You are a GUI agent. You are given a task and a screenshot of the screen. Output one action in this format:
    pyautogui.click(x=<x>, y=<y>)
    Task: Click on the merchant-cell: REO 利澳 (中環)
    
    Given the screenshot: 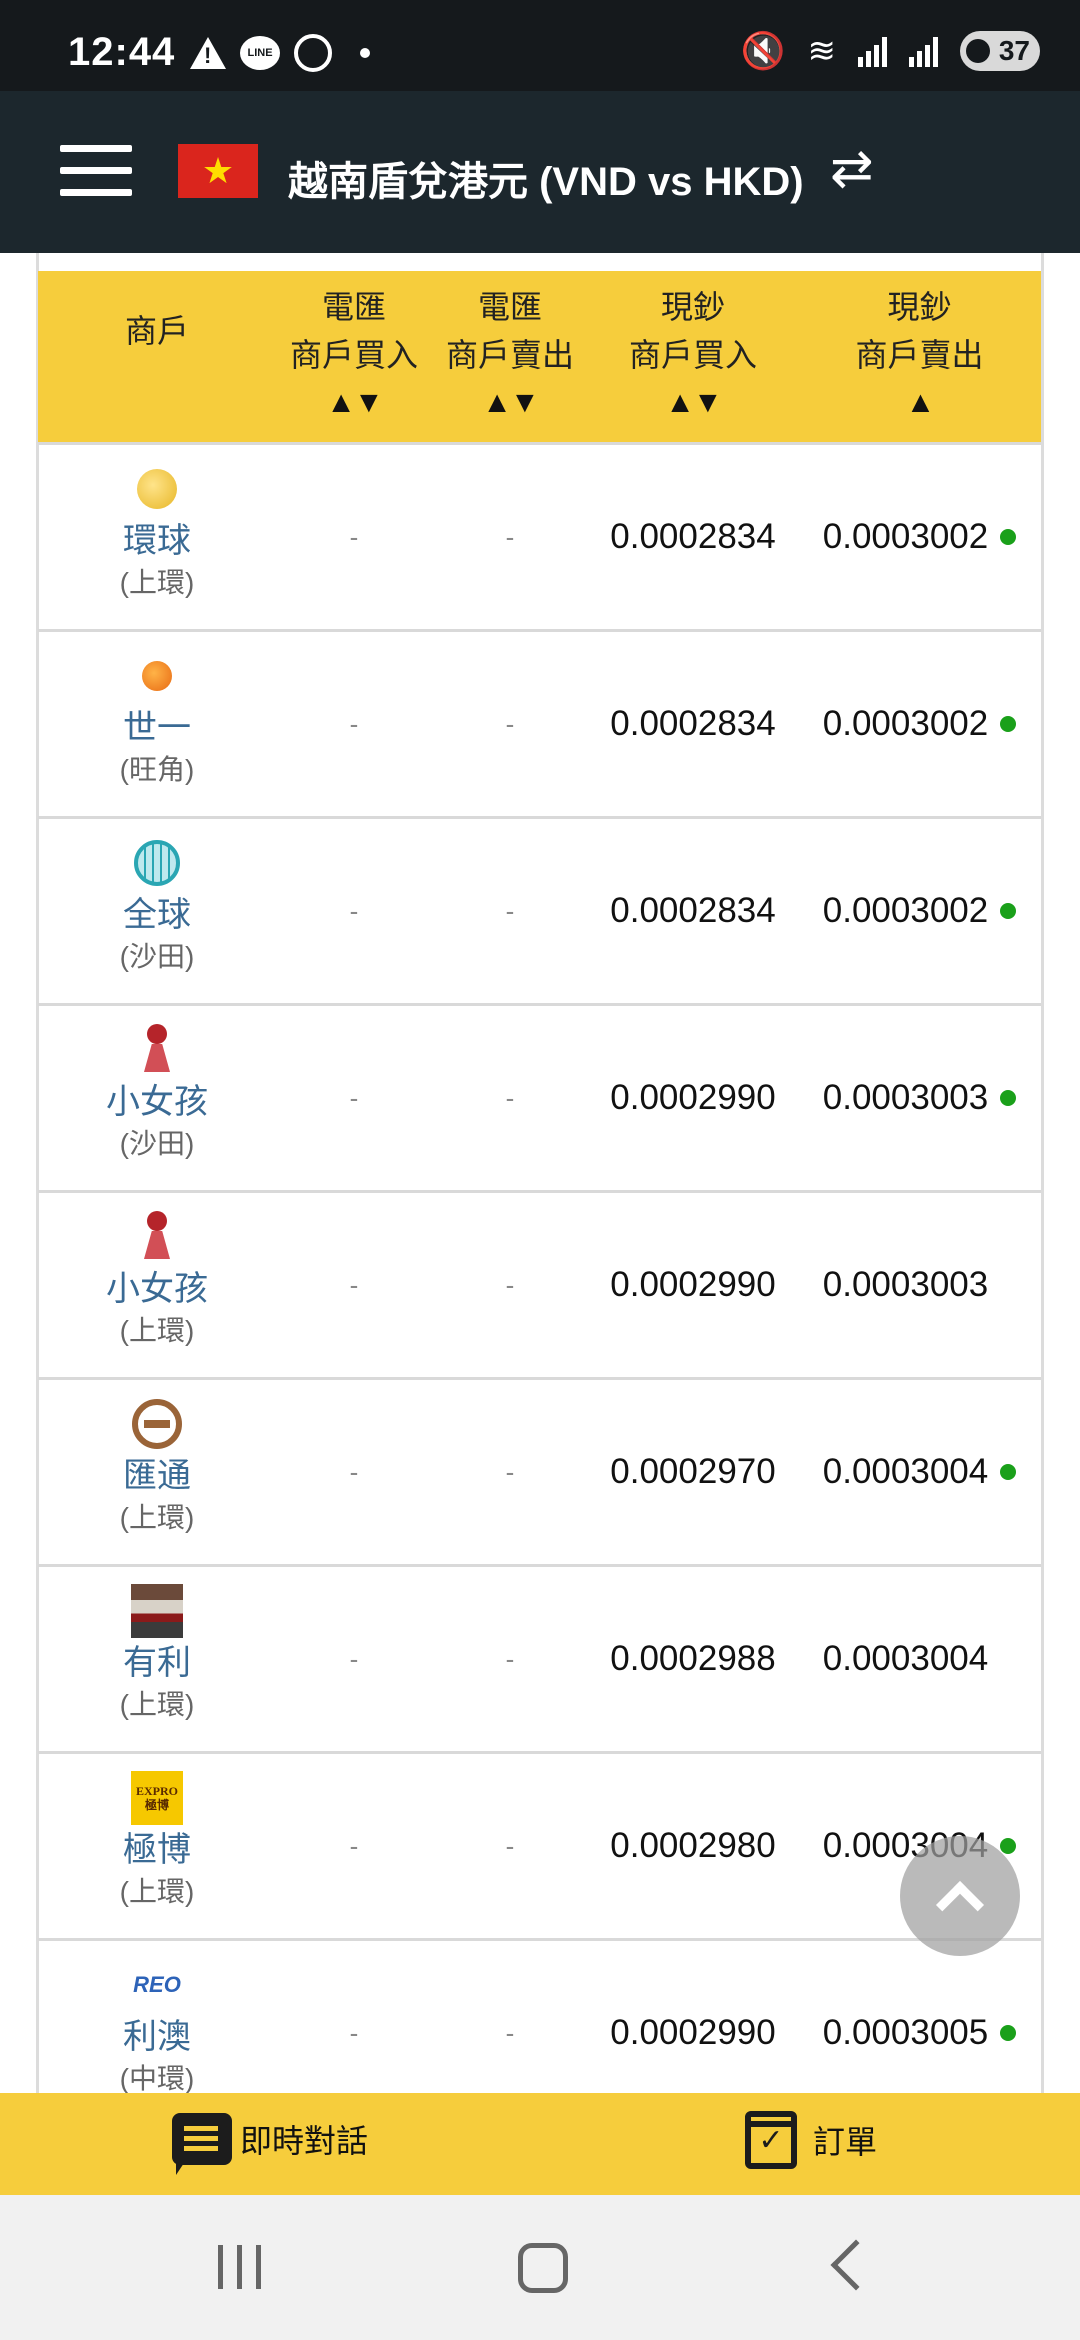 What is the action you would take?
    pyautogui.click(x=157, y=2017)
    